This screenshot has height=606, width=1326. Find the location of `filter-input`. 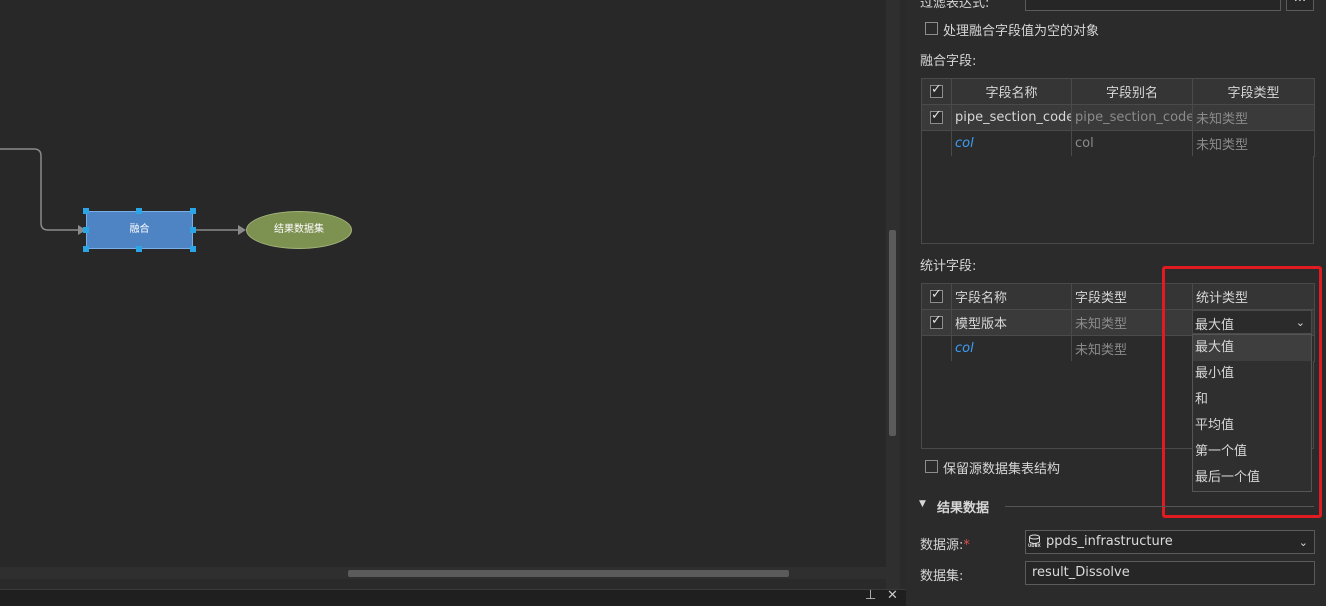

filter-input is located at coordinates (1153, 5).